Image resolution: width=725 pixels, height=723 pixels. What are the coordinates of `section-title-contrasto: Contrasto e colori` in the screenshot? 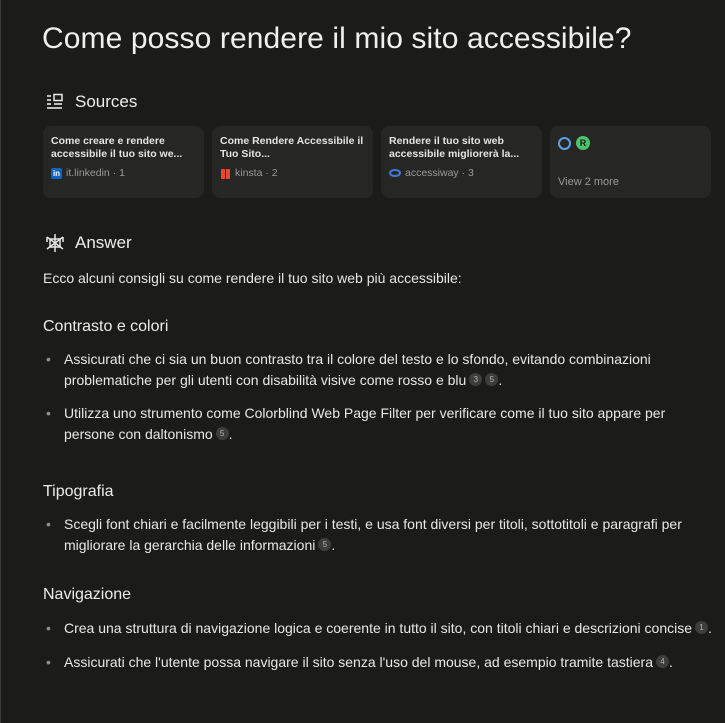 It's located at (106, 326).